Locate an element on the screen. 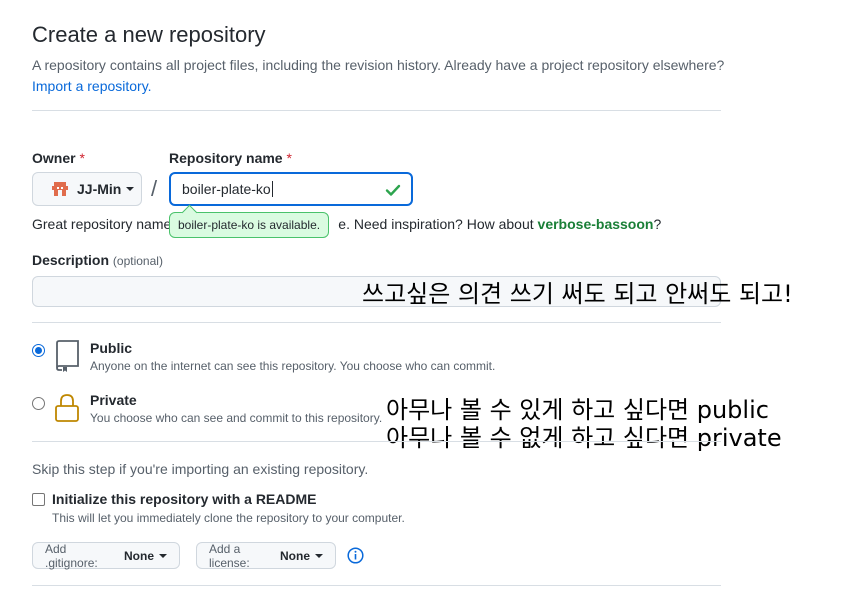 This screenshot has height=594, width=844. hint-suffix: ? is located at coordinates (657, 224).